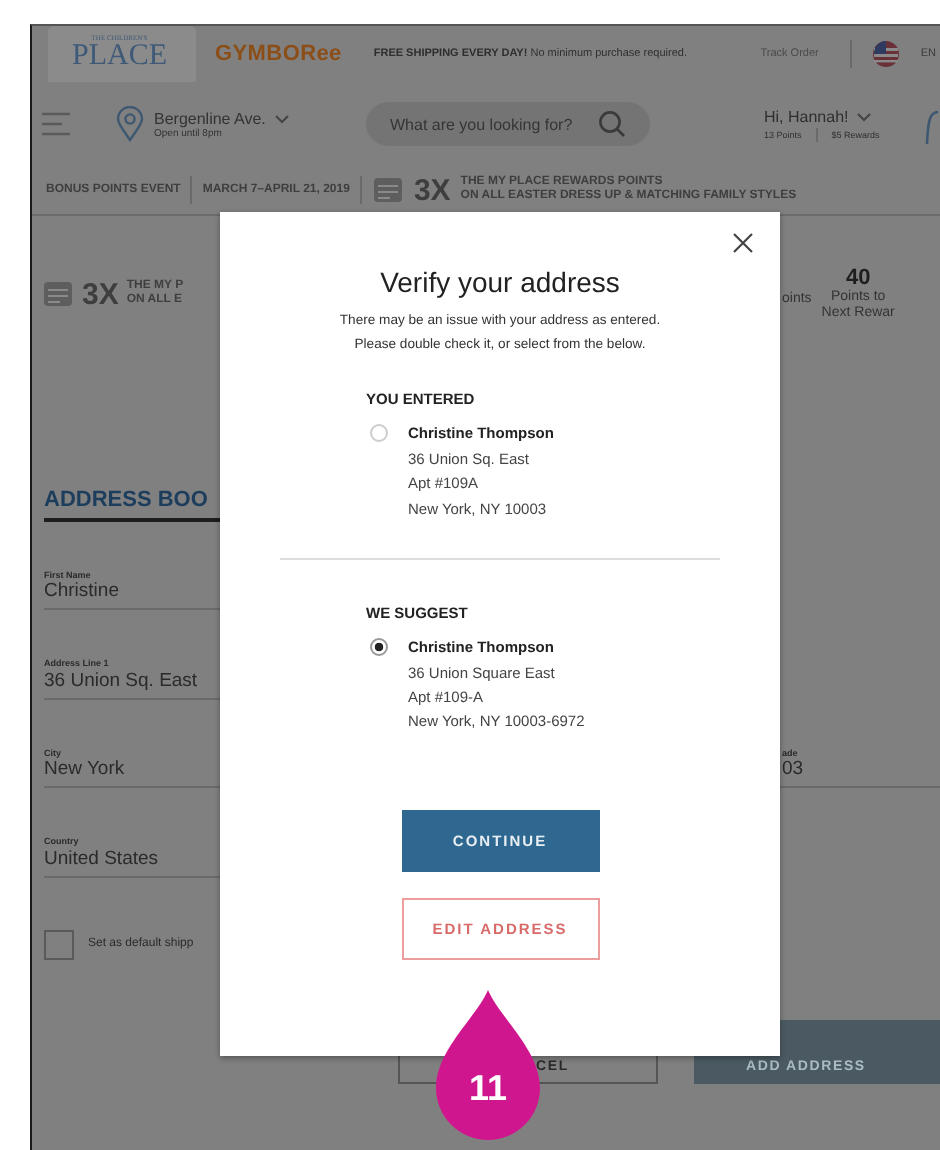 The image size is (940, 1150). I want to click on account-greeting: Hi, Hannah!, so click(806, 116).